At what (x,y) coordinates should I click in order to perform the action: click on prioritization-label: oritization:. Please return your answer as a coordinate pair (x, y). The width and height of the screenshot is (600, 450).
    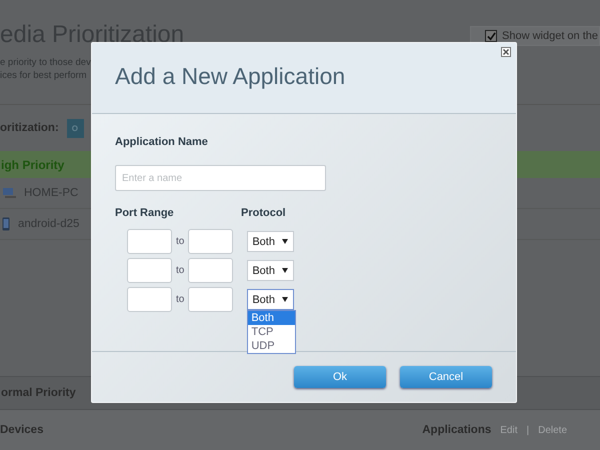
    Looking at the image, I should click on (29, 128).